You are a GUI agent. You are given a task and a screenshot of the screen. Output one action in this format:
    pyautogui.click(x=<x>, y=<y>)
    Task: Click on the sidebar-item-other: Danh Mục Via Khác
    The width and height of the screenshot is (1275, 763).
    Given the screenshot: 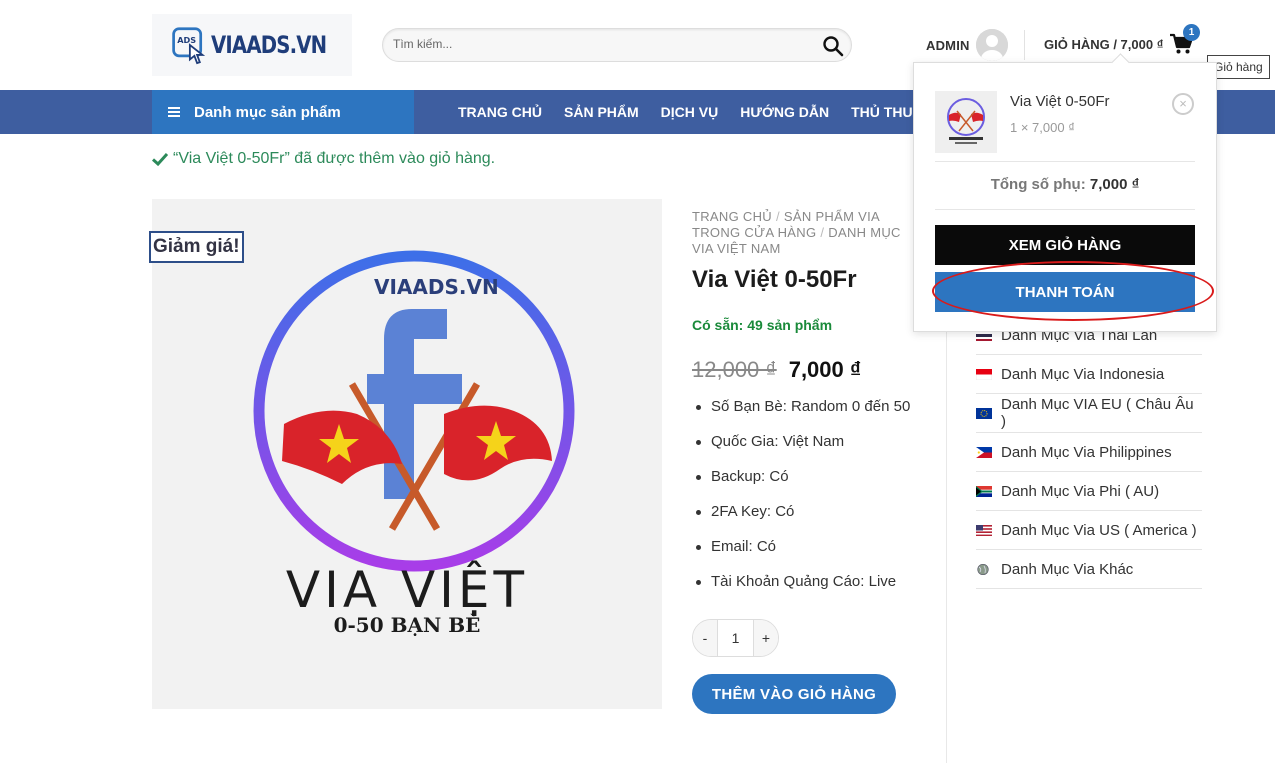 What is the action you would take?
    pyautogui.click(x=1089, y=569)
    